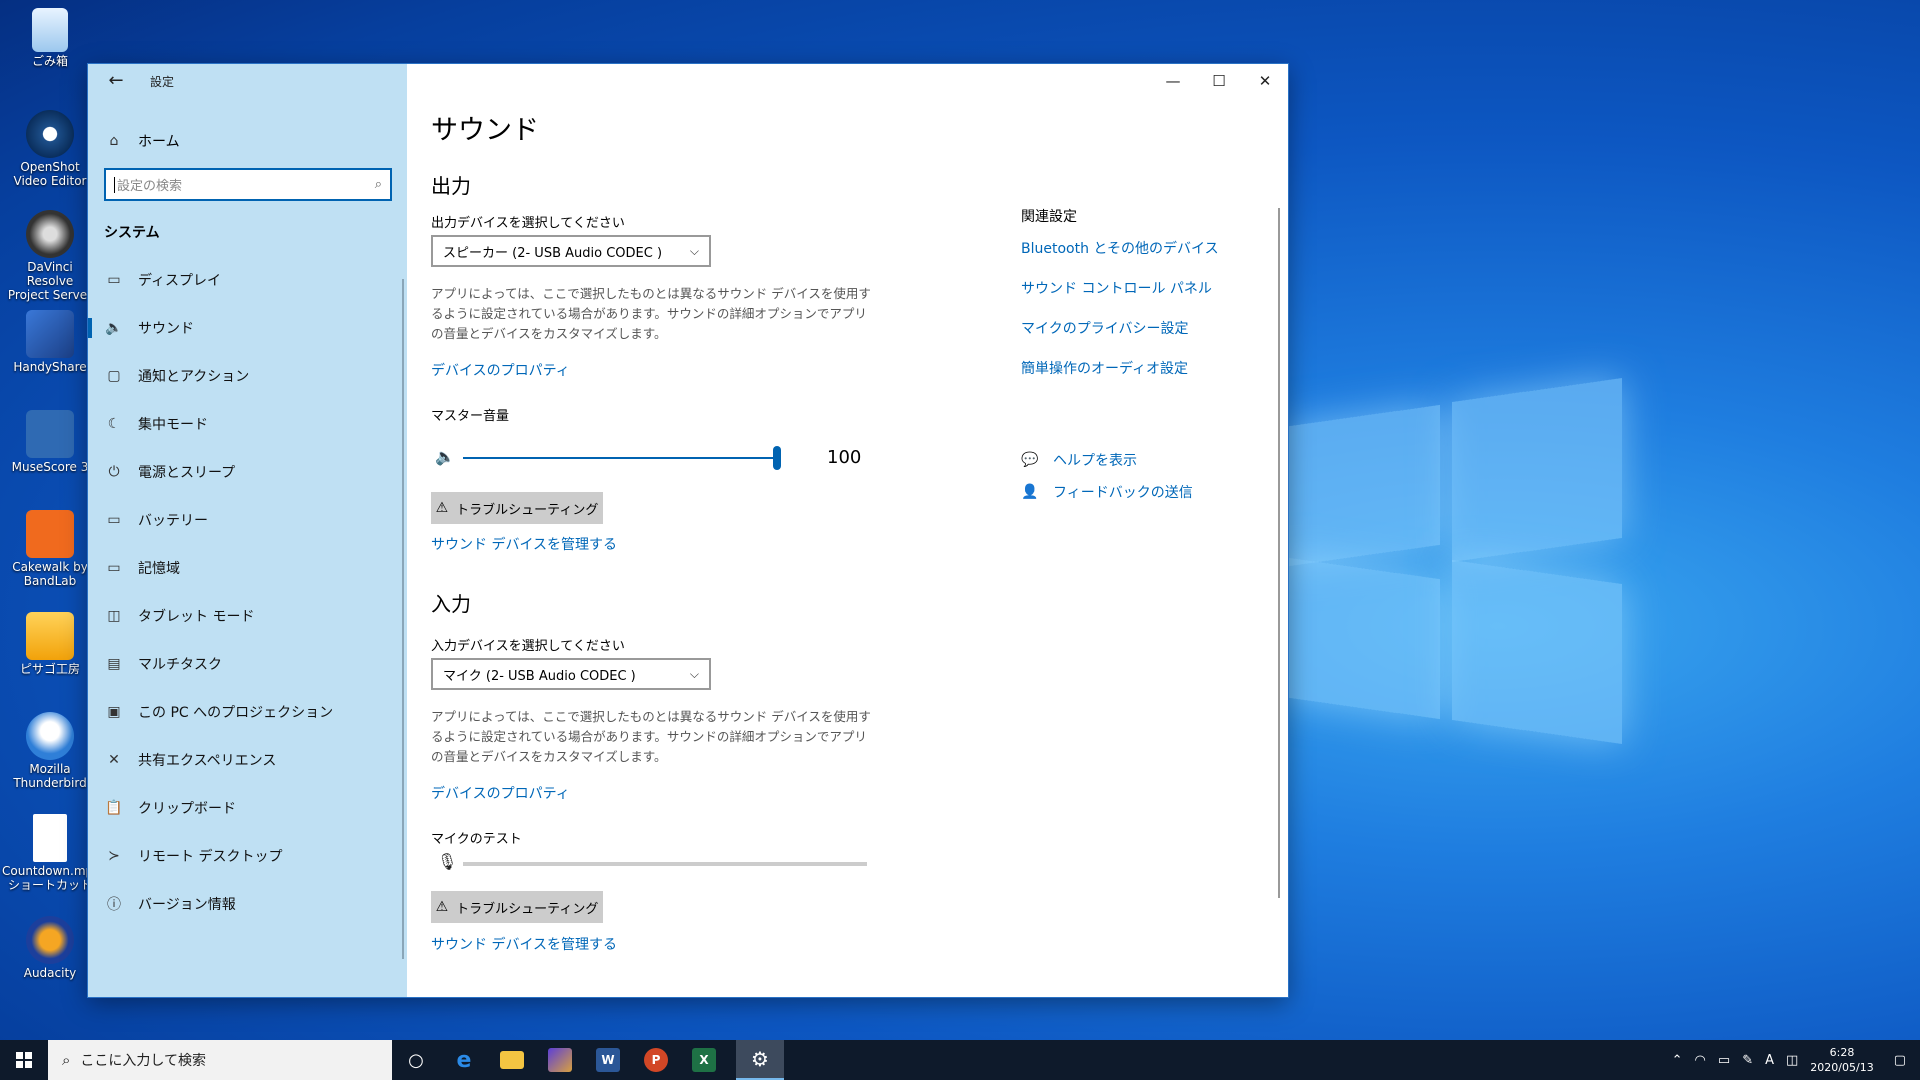 The height and width of the screenshot is (1080, 1920). What do you see at coordinates (249, 141) in the screenshot?
I see `sidebar-item-home: ⌂ ホーム` at bounding box center [249, 141].